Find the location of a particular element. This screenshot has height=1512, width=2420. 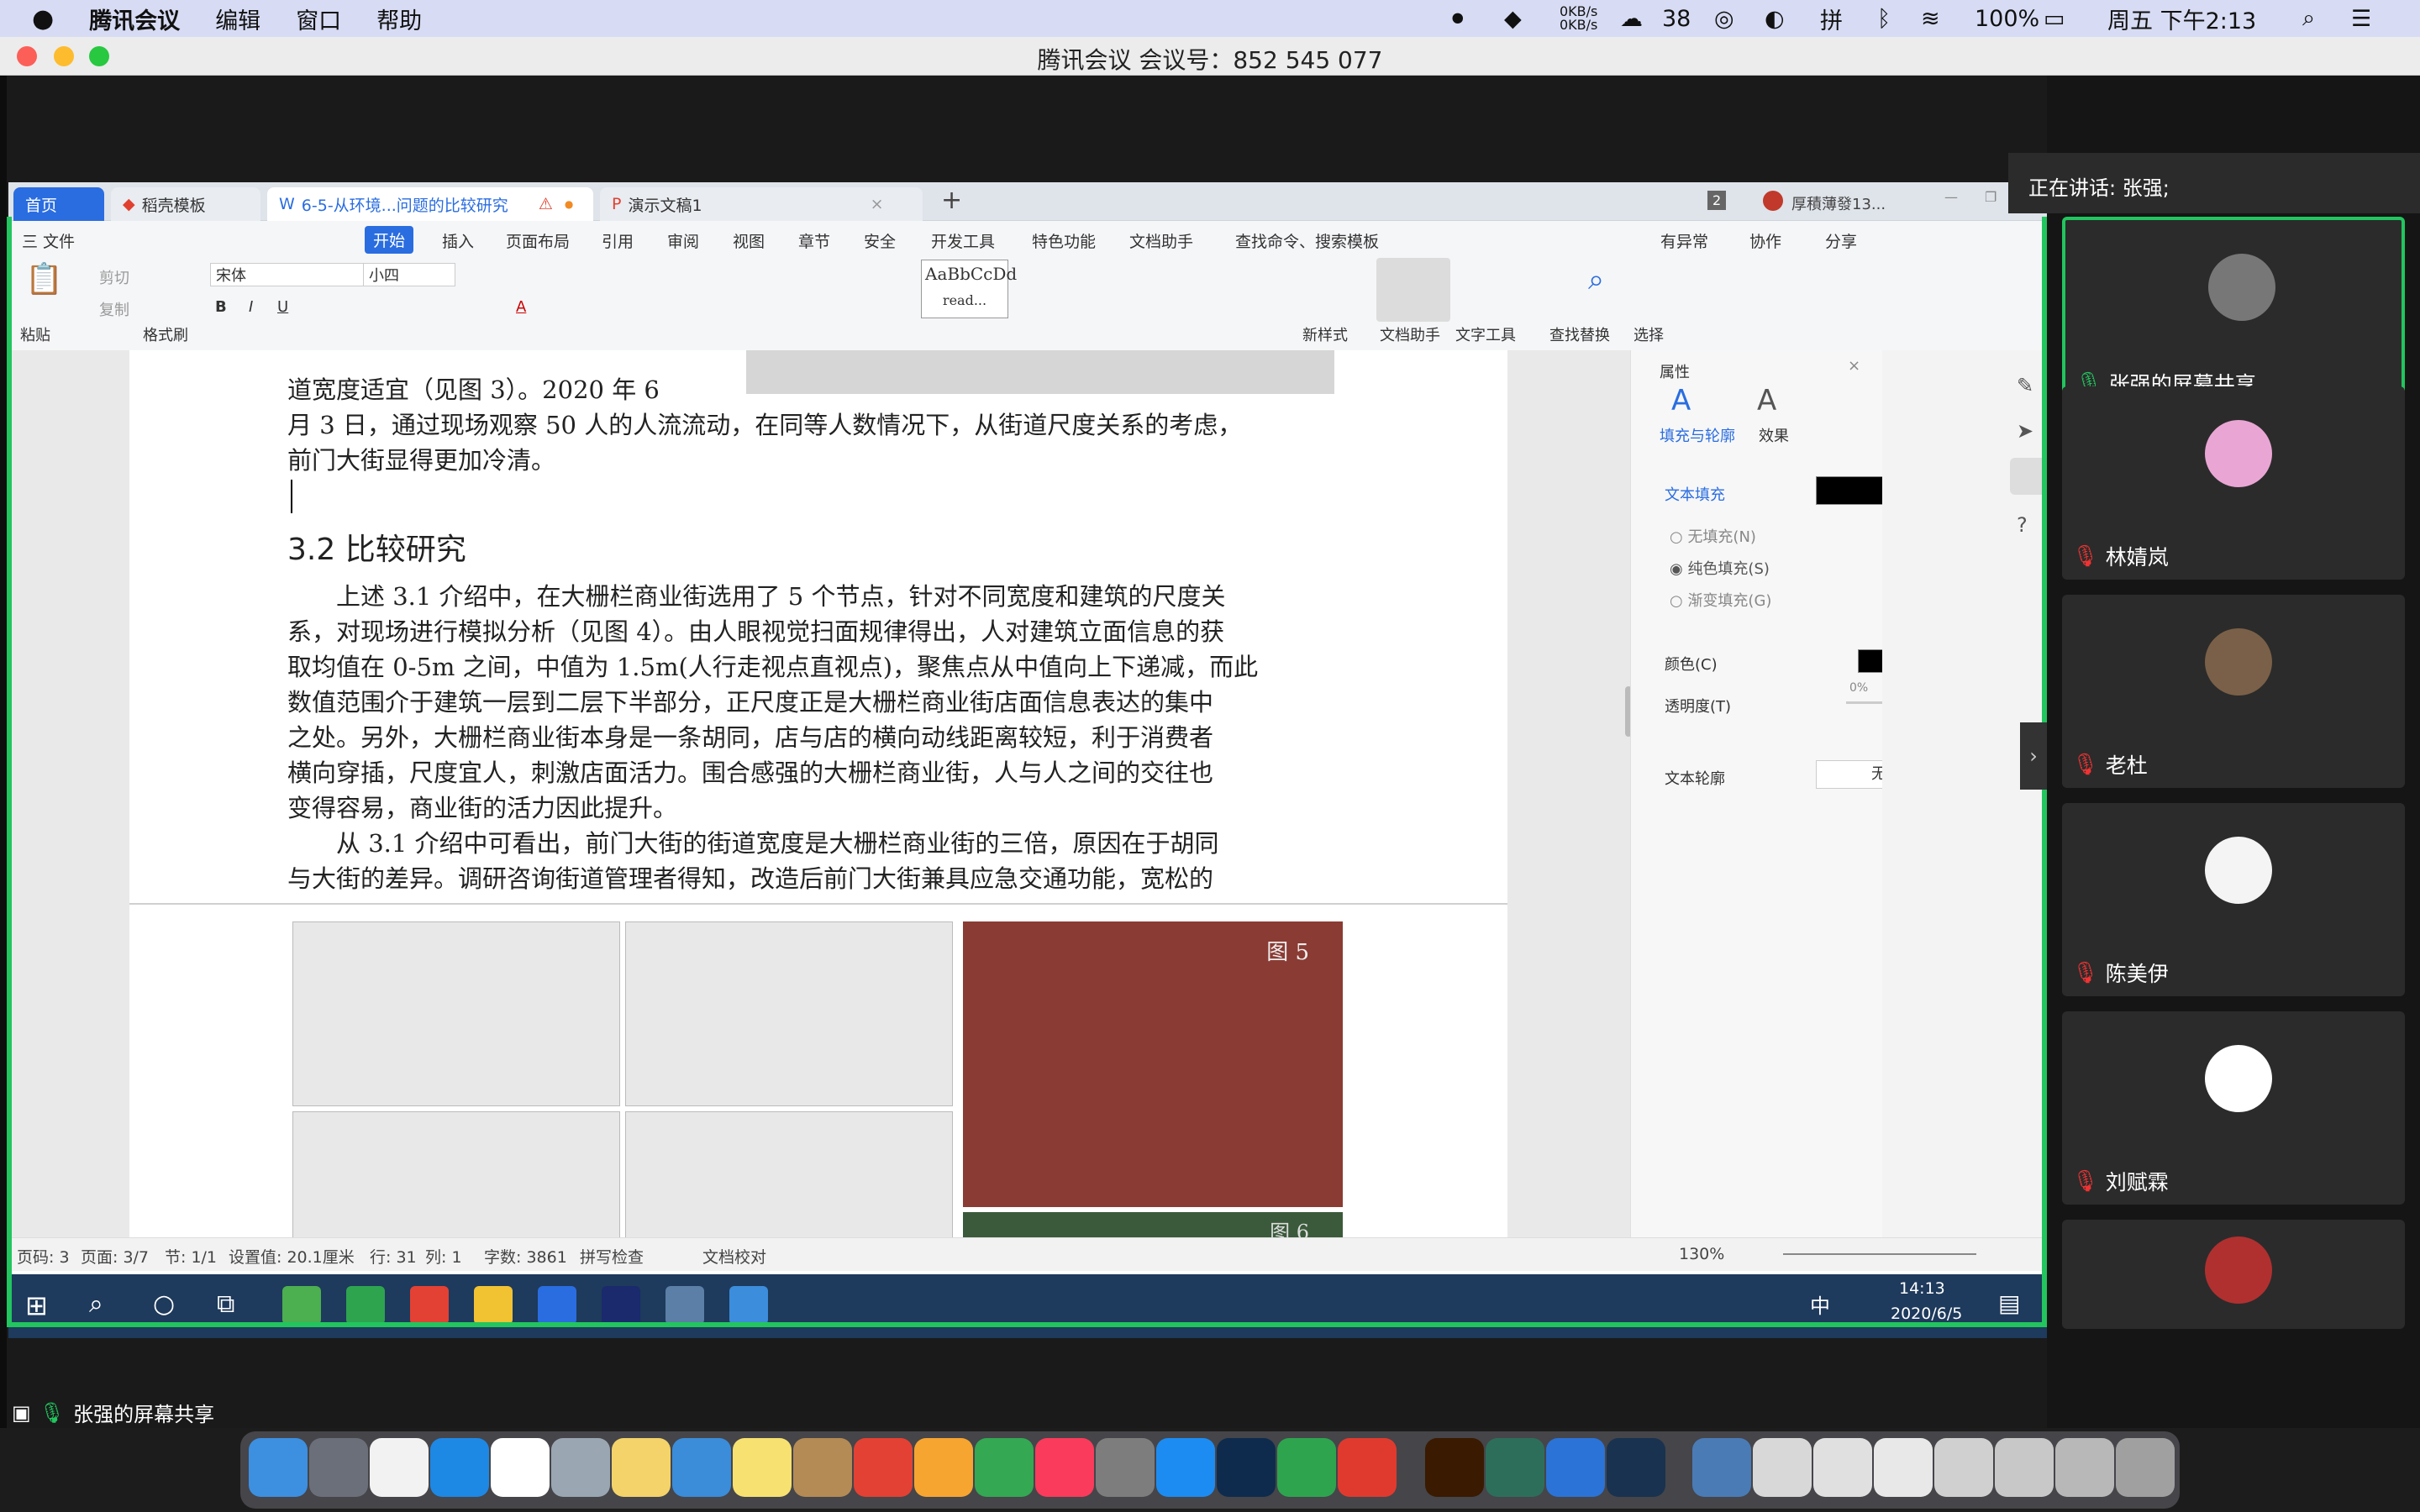

preview-icon is located at coordinates (581, 1467).